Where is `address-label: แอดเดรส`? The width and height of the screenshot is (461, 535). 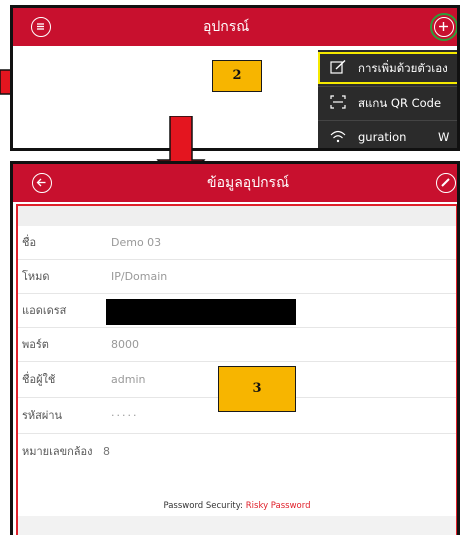
address-label: แอดเดรส is located at coordinates (44, 310).